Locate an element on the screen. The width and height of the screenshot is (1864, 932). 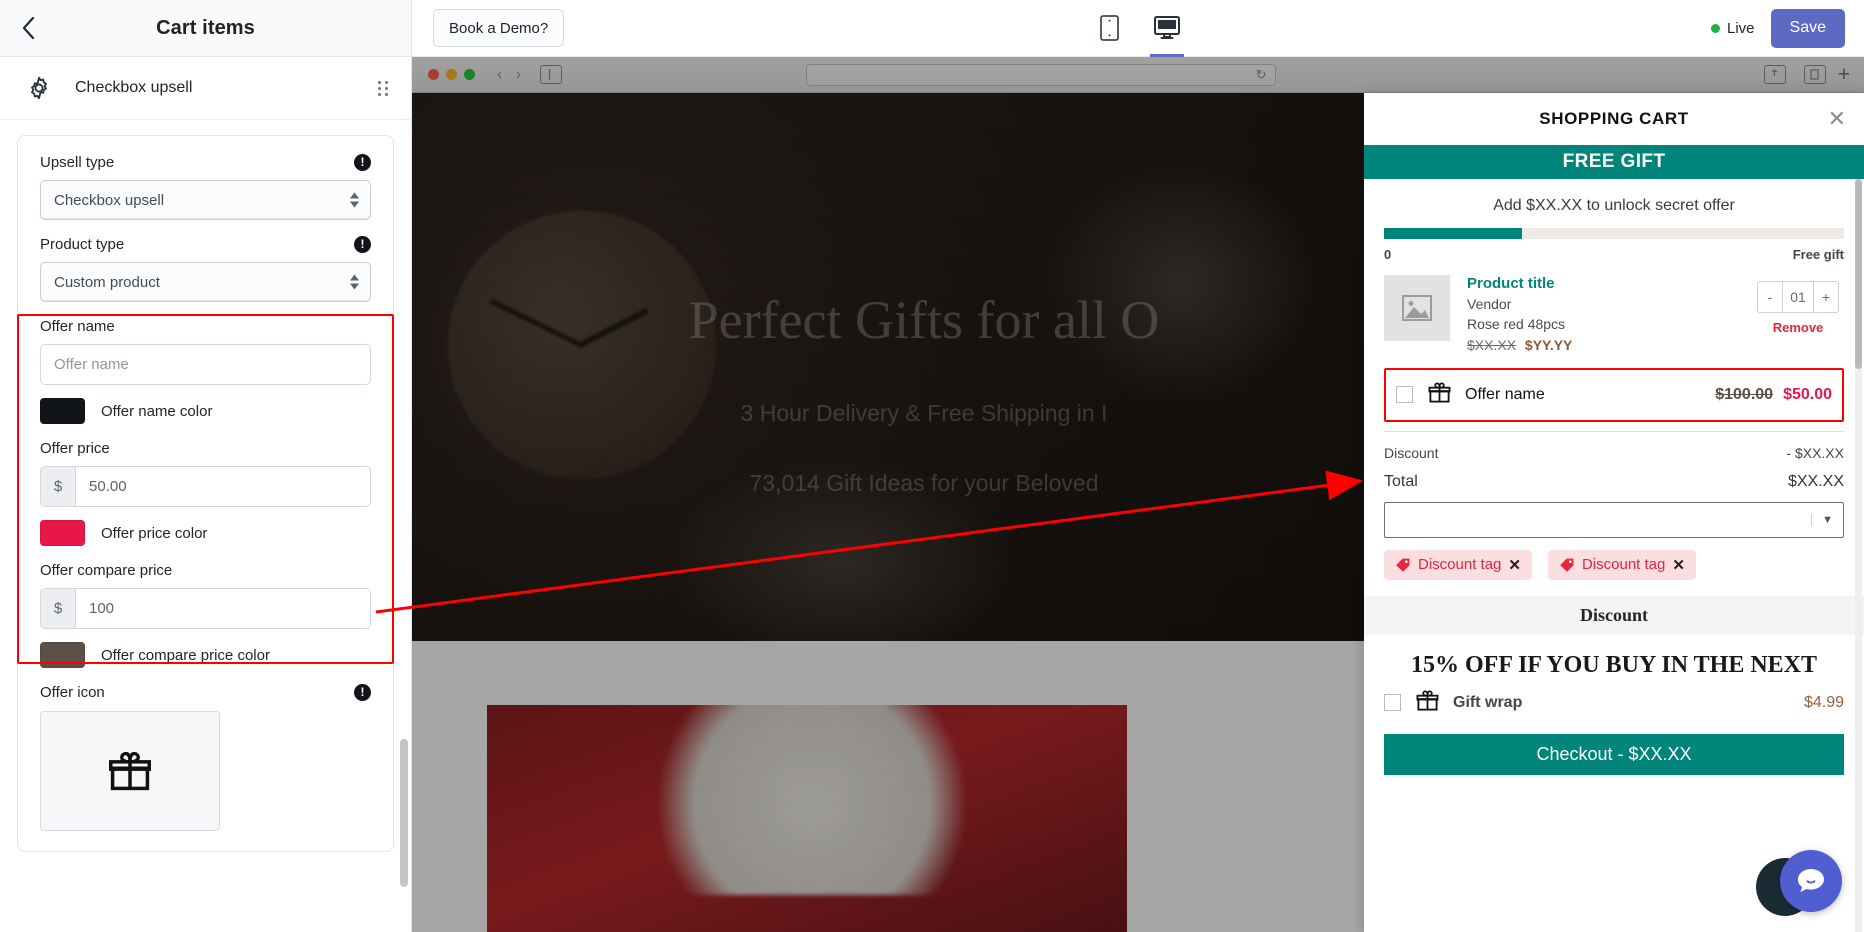
checkout-button: Checkout - $XX.XX is located at coordinates (1614, 754).